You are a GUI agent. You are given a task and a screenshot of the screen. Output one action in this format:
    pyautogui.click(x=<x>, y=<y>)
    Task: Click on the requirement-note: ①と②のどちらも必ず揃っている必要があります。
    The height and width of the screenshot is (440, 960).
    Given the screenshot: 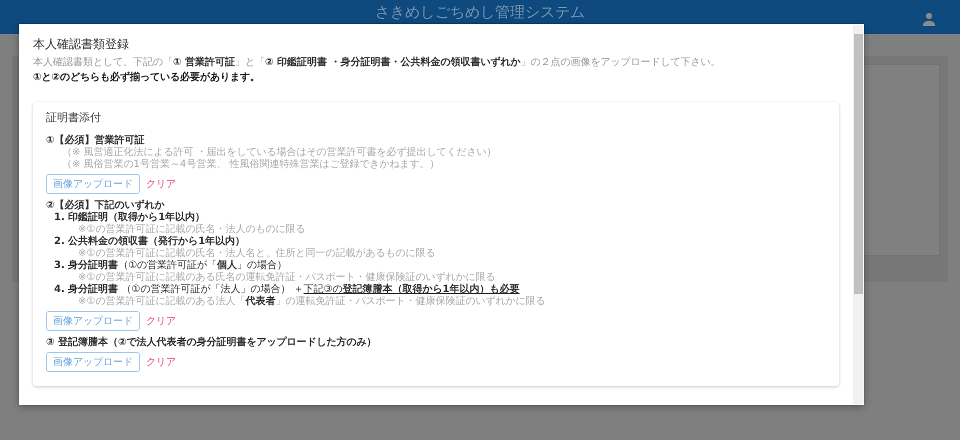 What is the action you would take?
    pyautogui.click(x=147, y=77)
    